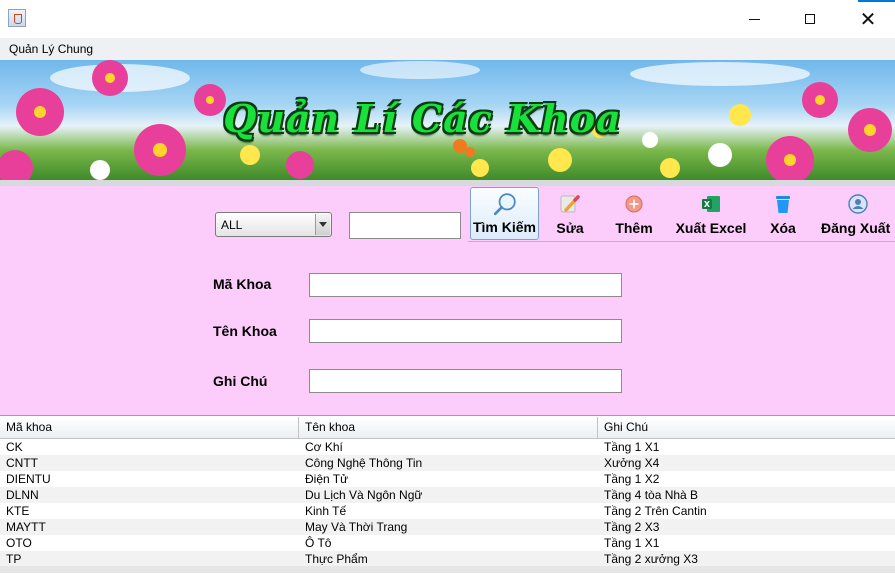  I want to click on cell-code: TP, so click(14, 559).